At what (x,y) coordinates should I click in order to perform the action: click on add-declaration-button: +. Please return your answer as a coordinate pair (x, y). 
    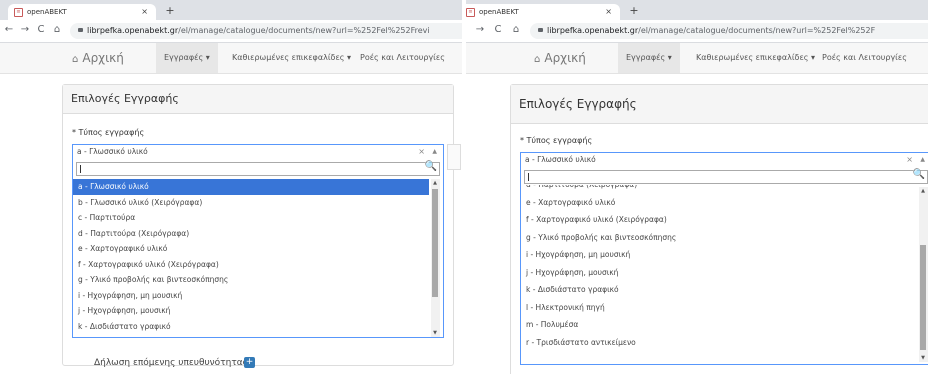
    Looking at the image, I should click on (249, 362).